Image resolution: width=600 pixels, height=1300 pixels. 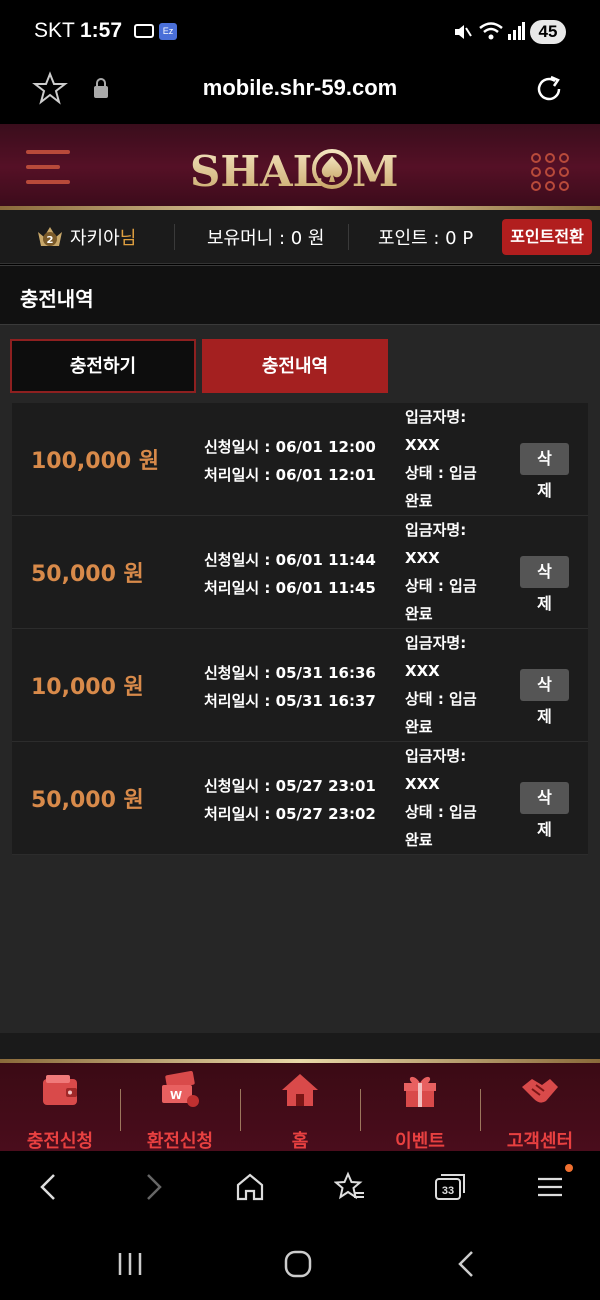 What do you see at coordinates (256, 170) in the screenshot?
I see `svg-text: SHAL` at bounding box center [256, 170].